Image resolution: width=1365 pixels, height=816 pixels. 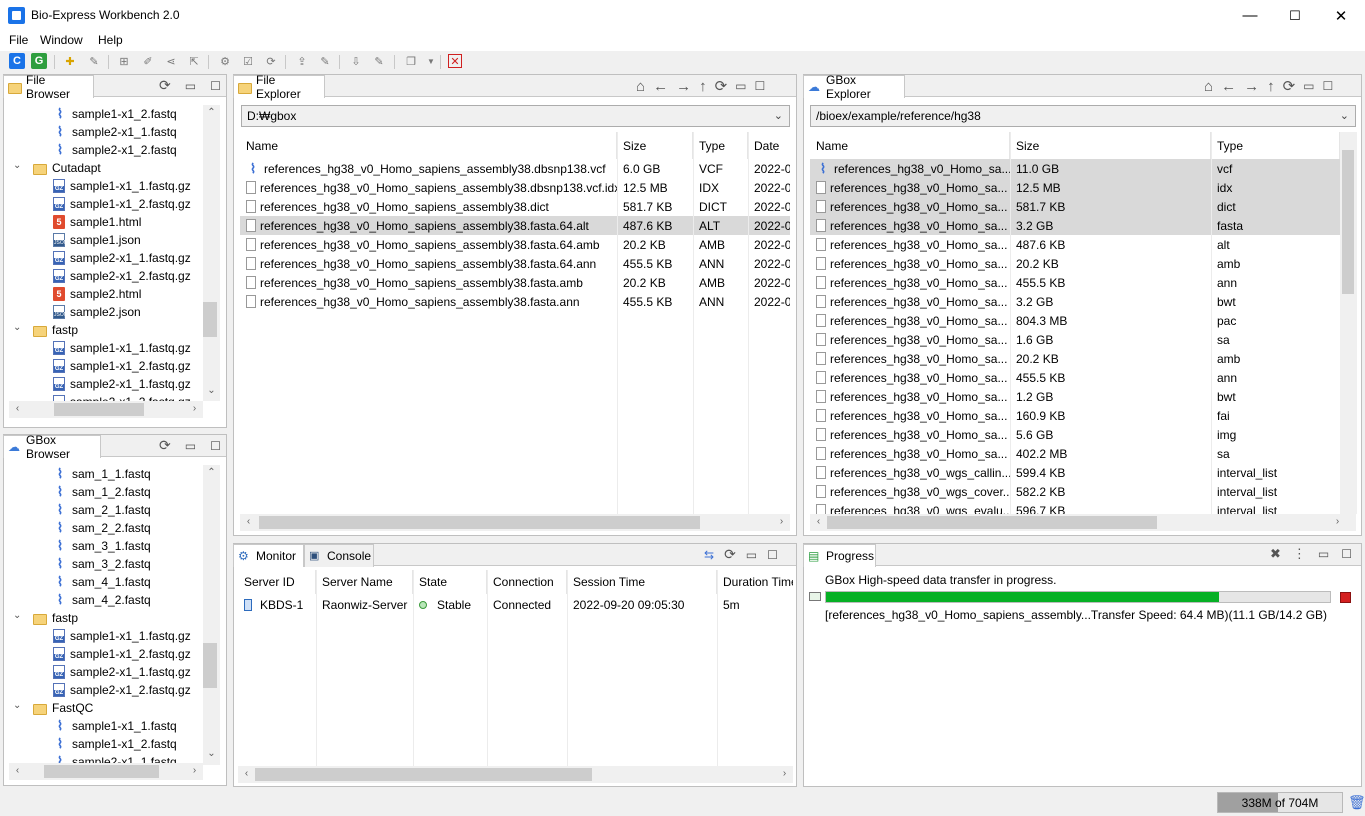 What do you see at coordinates (703, 86) in the screenshot?
I see `up-arrow-icon: ↑` at bounding box center [703, 86].